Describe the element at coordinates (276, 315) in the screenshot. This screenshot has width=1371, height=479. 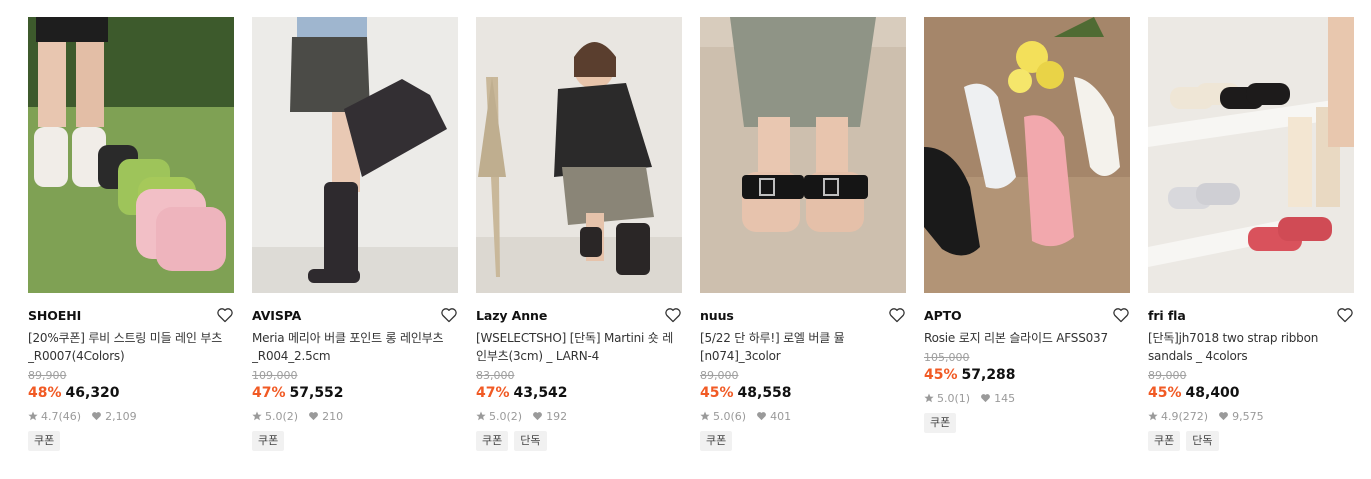
I see `brand-name: AVISPA` at that location.